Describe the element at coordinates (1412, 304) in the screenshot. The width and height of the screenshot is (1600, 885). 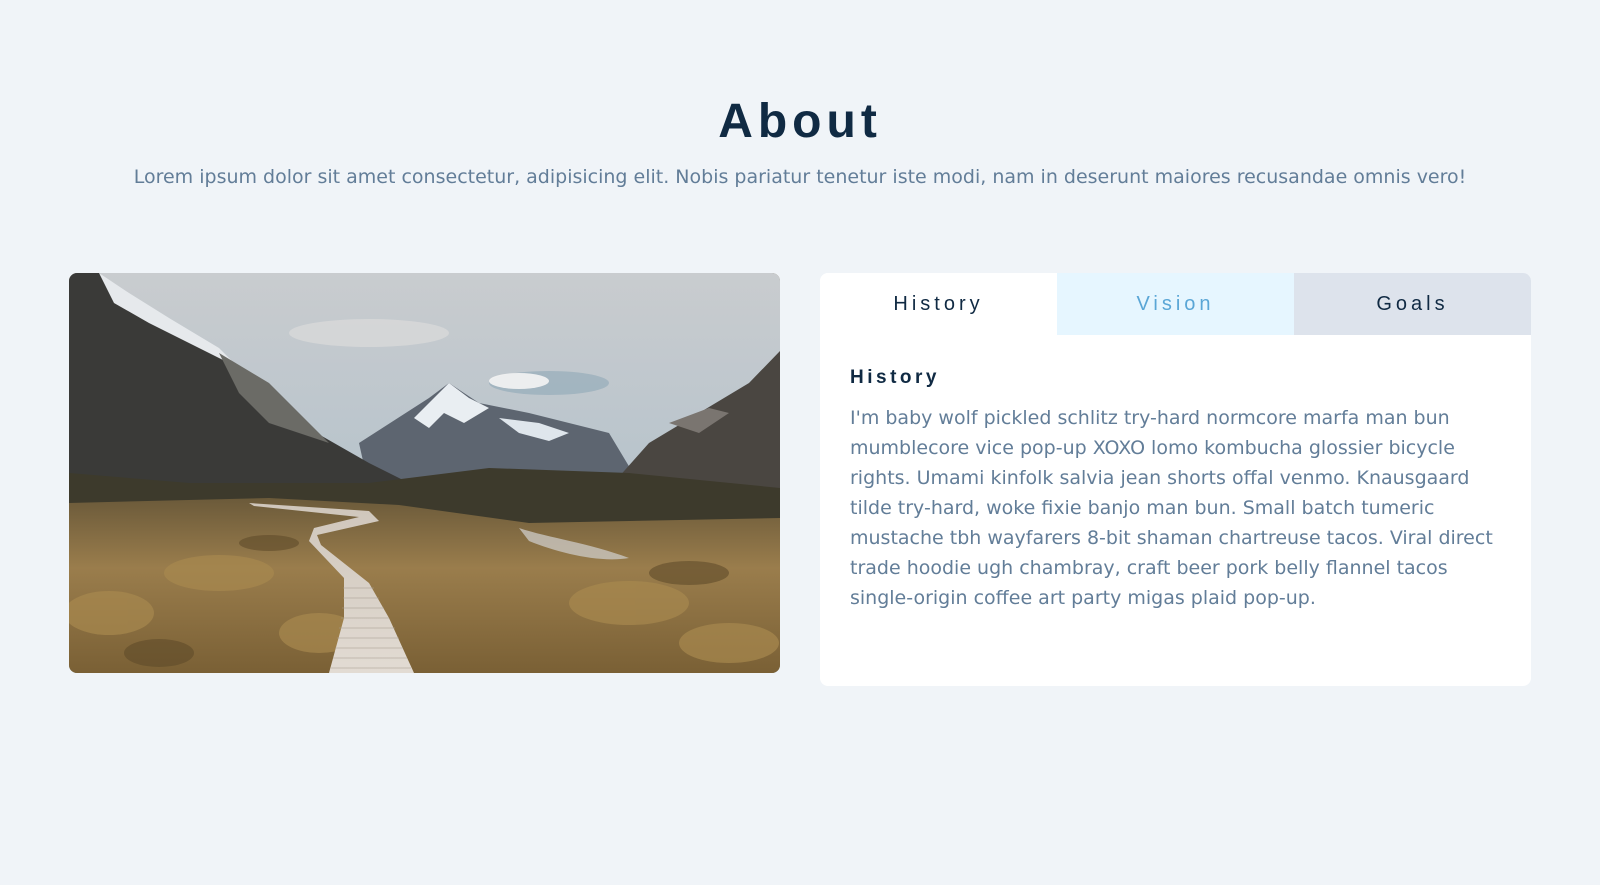
I see `tab-goals: Goals` at that location.